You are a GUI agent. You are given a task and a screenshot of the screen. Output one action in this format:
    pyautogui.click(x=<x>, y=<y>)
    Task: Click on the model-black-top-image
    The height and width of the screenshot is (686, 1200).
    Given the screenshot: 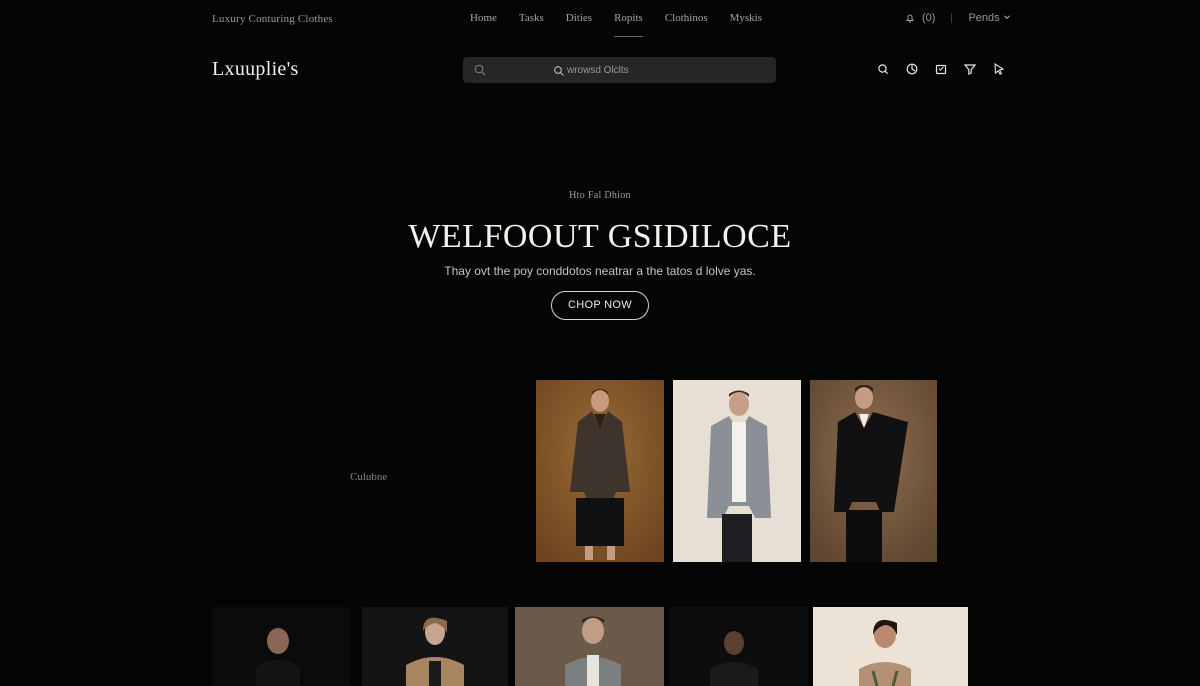 What is the action you would take?
    pyautogui.click(x=281, y=646)
    